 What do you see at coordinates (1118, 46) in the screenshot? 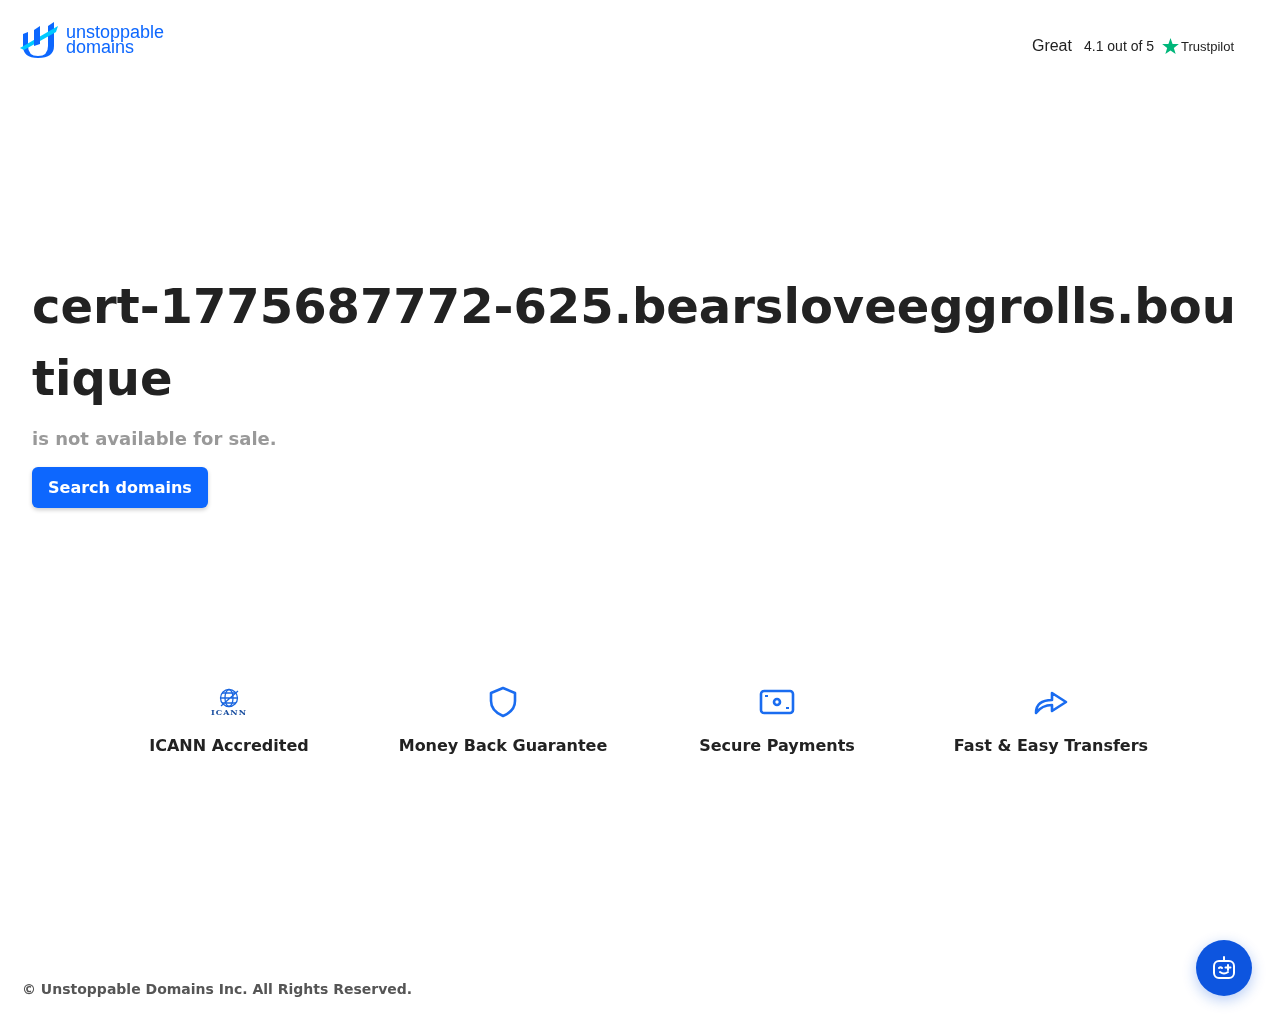
I see `rating-score: 4.1 out of 5` at bounding box center [1118, 46].